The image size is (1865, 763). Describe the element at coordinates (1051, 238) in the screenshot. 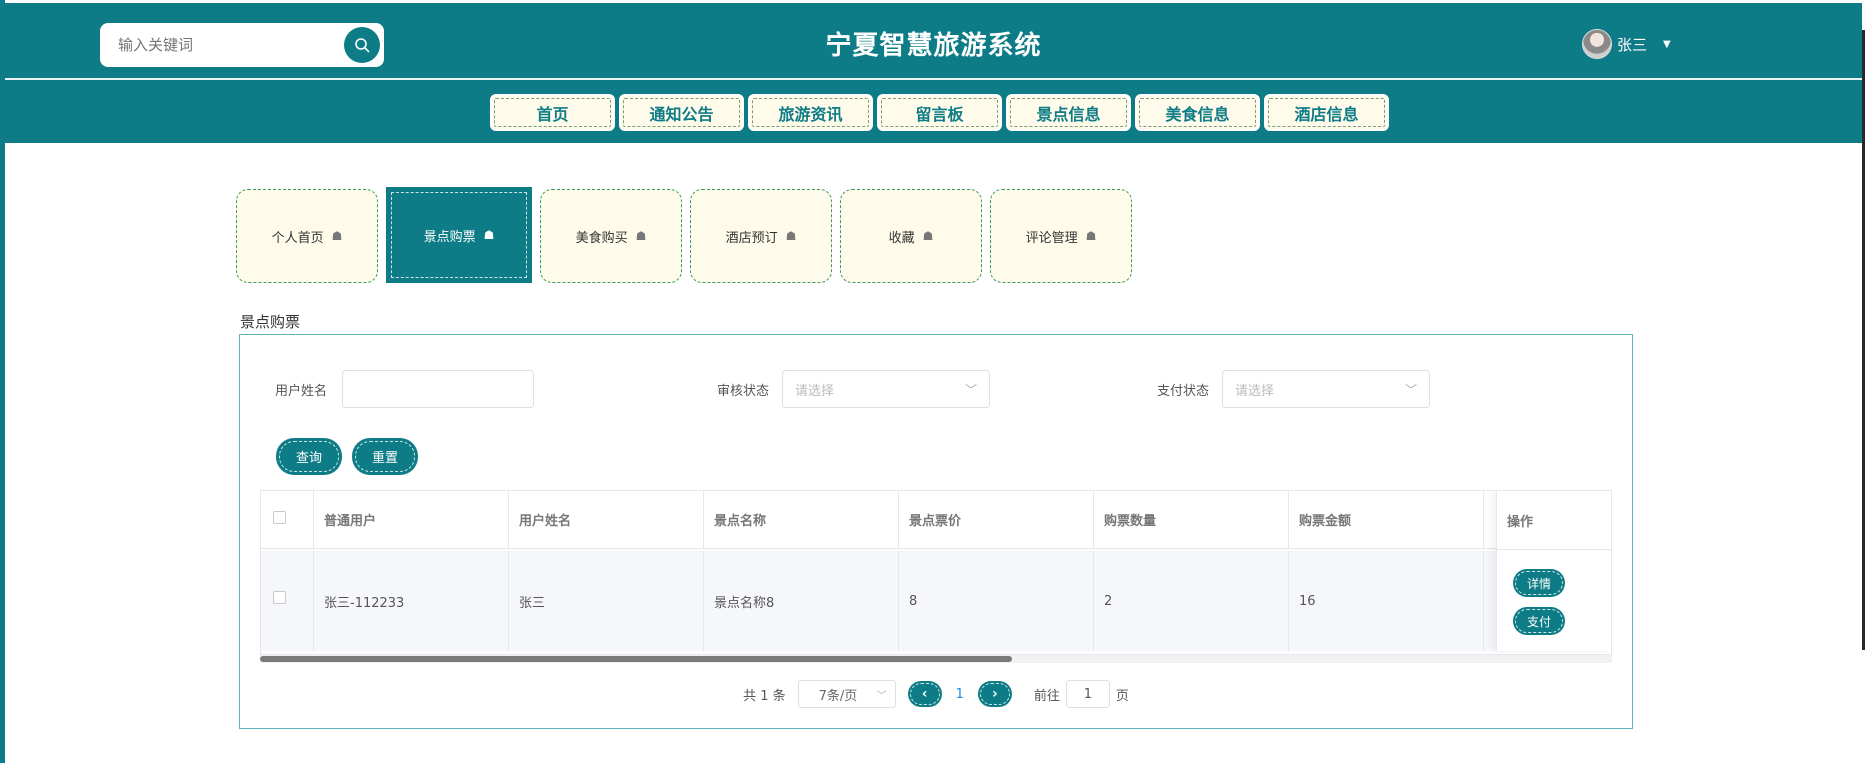

I see `tab-label: 评论管理` at that location.